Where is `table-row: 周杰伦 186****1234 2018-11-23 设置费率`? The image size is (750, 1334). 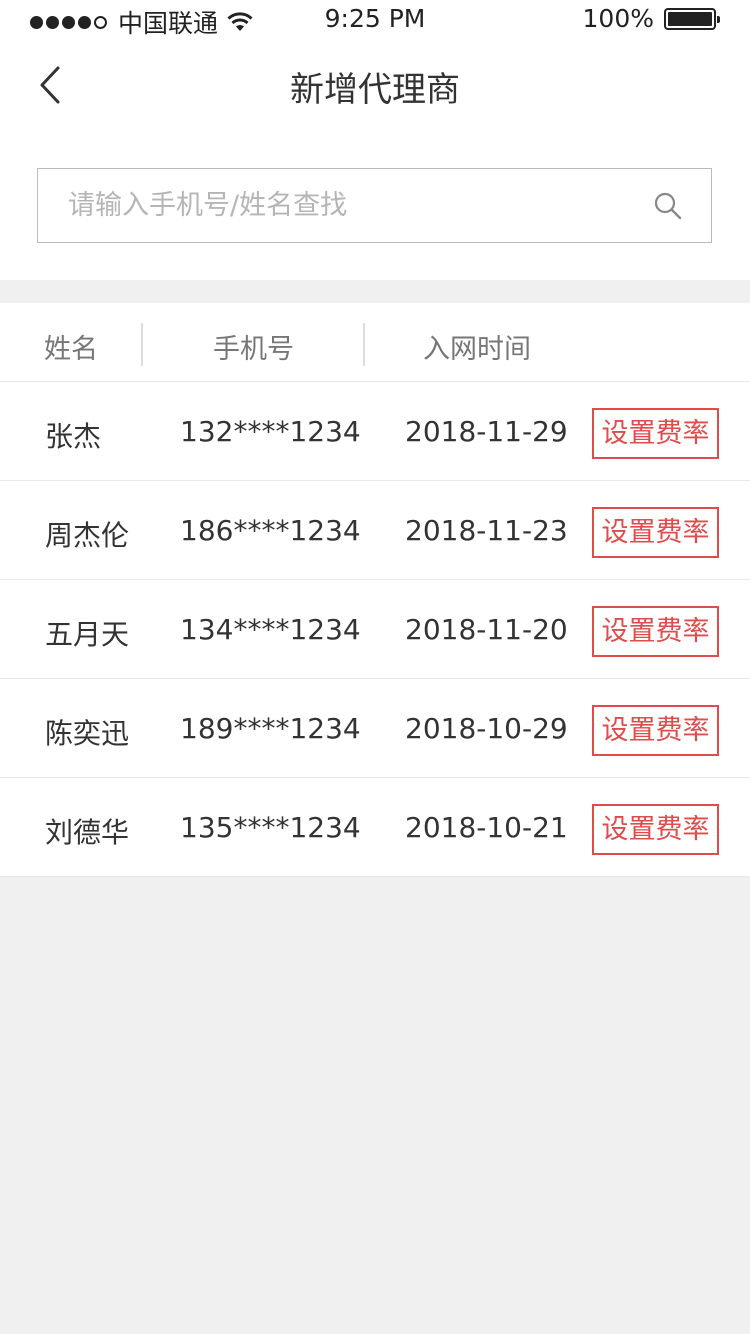
table-row: 周杰伦 186****1234 2018-11-23 设置费率 is located at coordinates (375, 530).